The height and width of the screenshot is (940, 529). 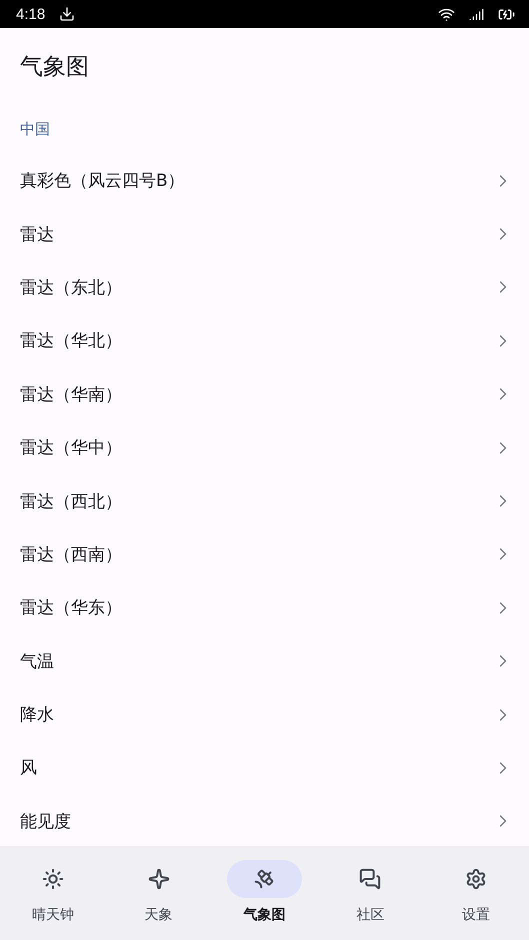 What do you see at coordinates (264, 715) in the screenshot?
I see `list-item: 降水` at bounding box center [264, 715].